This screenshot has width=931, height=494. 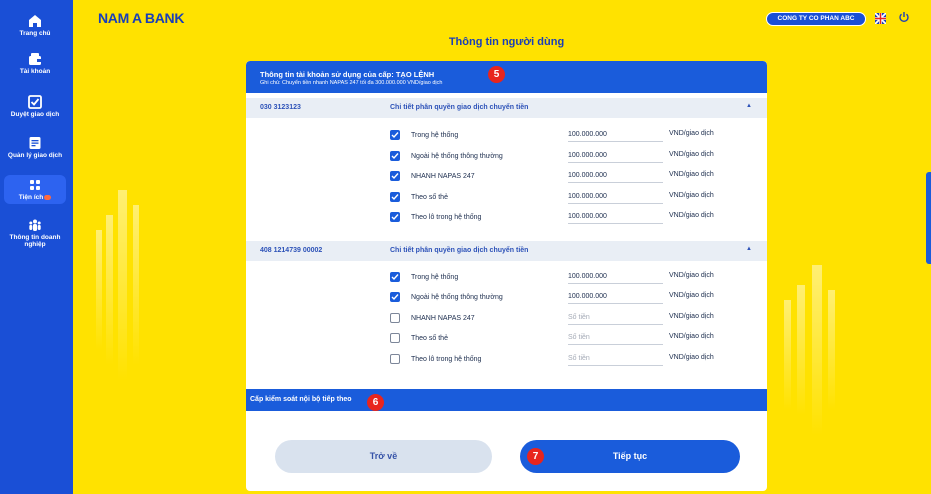 I want to click on step-badge-7: 7, so click(x=535, y=456).